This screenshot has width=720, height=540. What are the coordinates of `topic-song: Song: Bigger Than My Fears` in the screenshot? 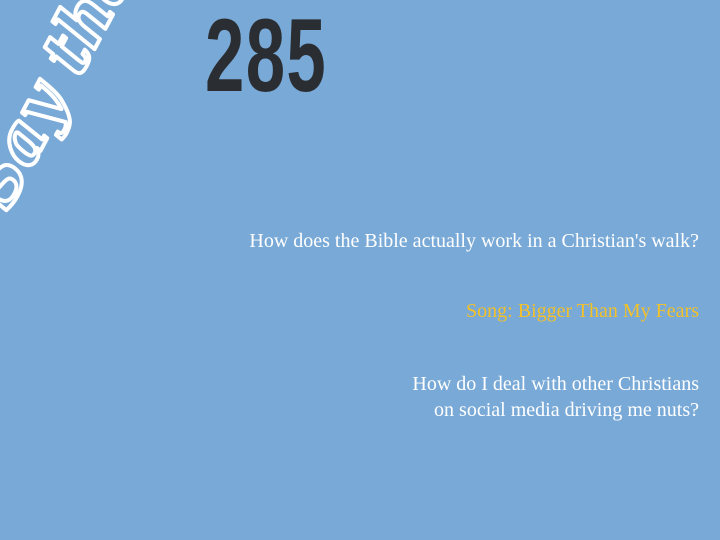 It's located at (582, 311).